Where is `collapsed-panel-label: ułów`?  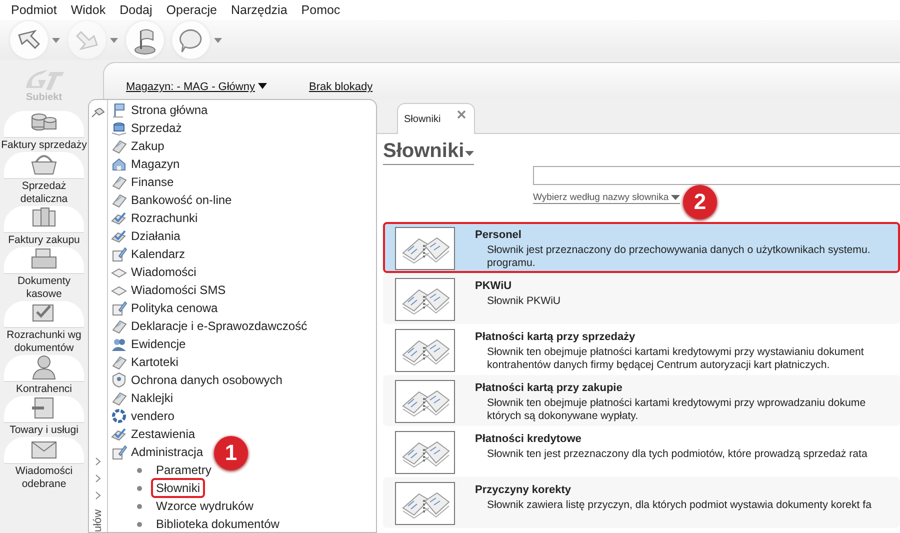 collapsed-panel-label: ułów is located at coordinates (98, 520).